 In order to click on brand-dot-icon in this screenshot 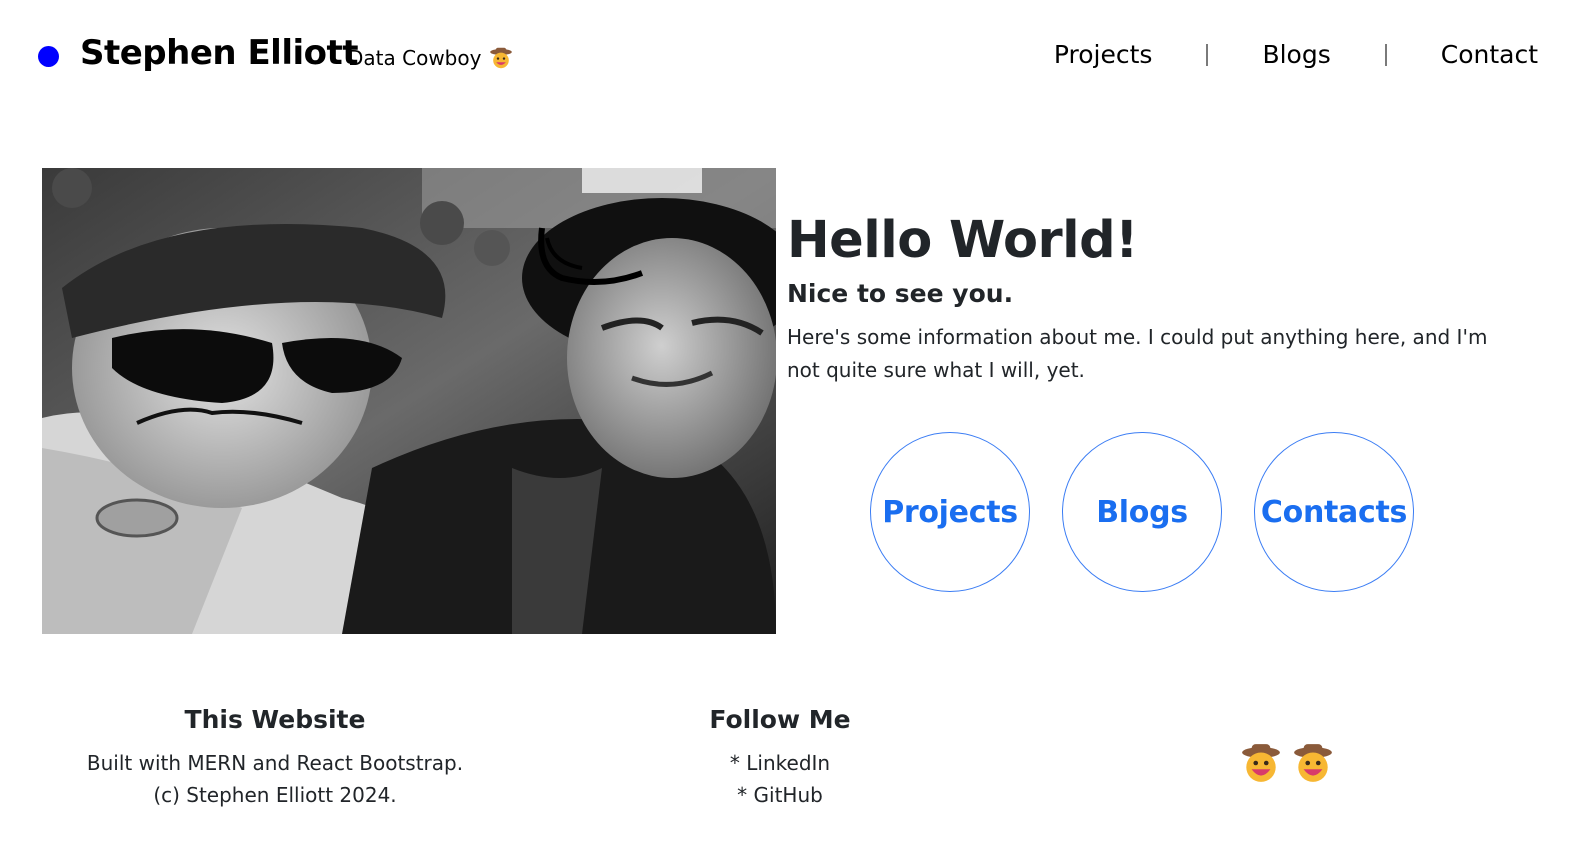, I will do `click(48, 56)`.